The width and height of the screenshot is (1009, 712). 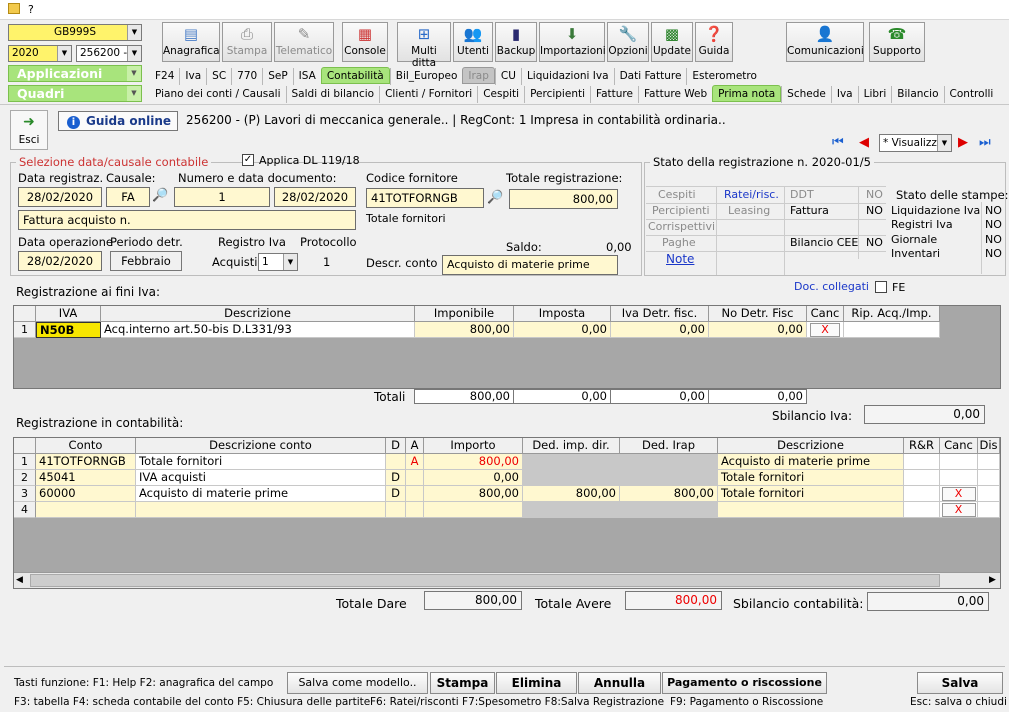 I want to click on utenti-button: 👥 Utenti, so click(x=473, y=42).